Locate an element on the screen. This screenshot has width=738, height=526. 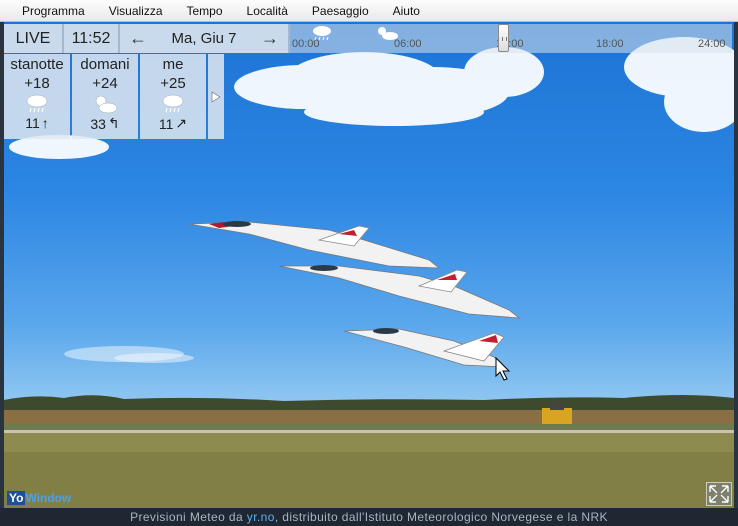
arrow-left-icon: ← is located at coordinates (138, 38).